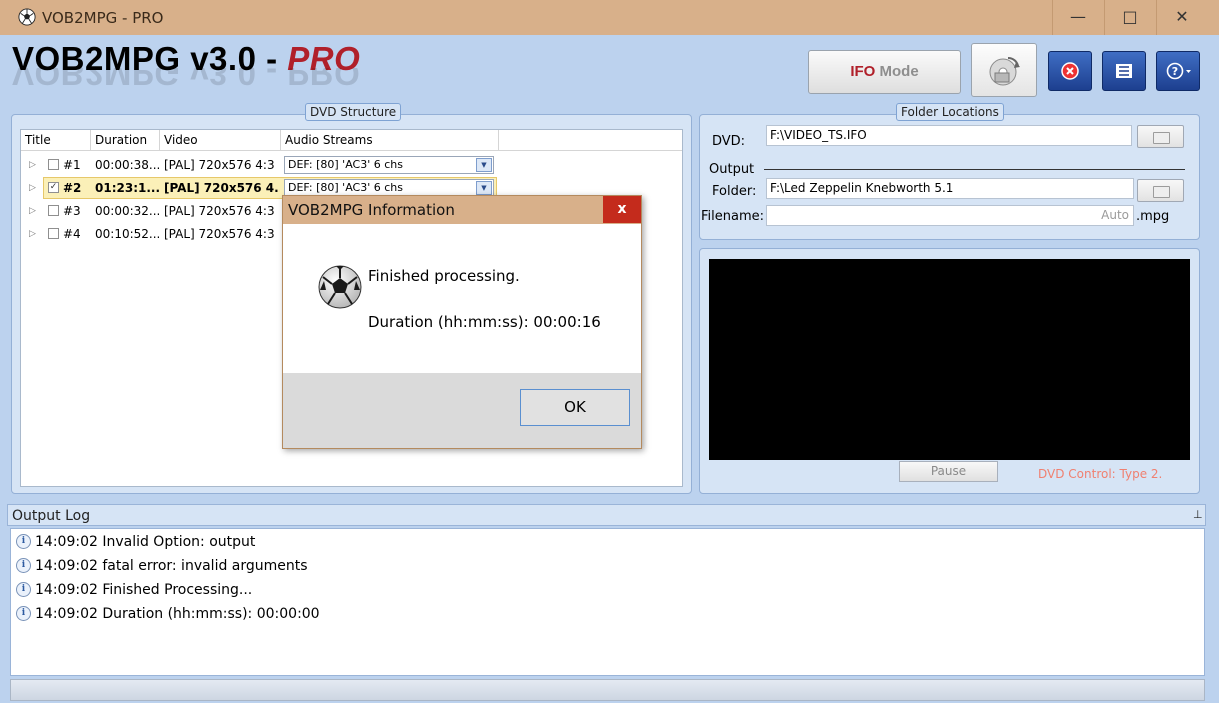 The image size is (1219, 703). I want to click on help-button: ?, so click(1178, 71).